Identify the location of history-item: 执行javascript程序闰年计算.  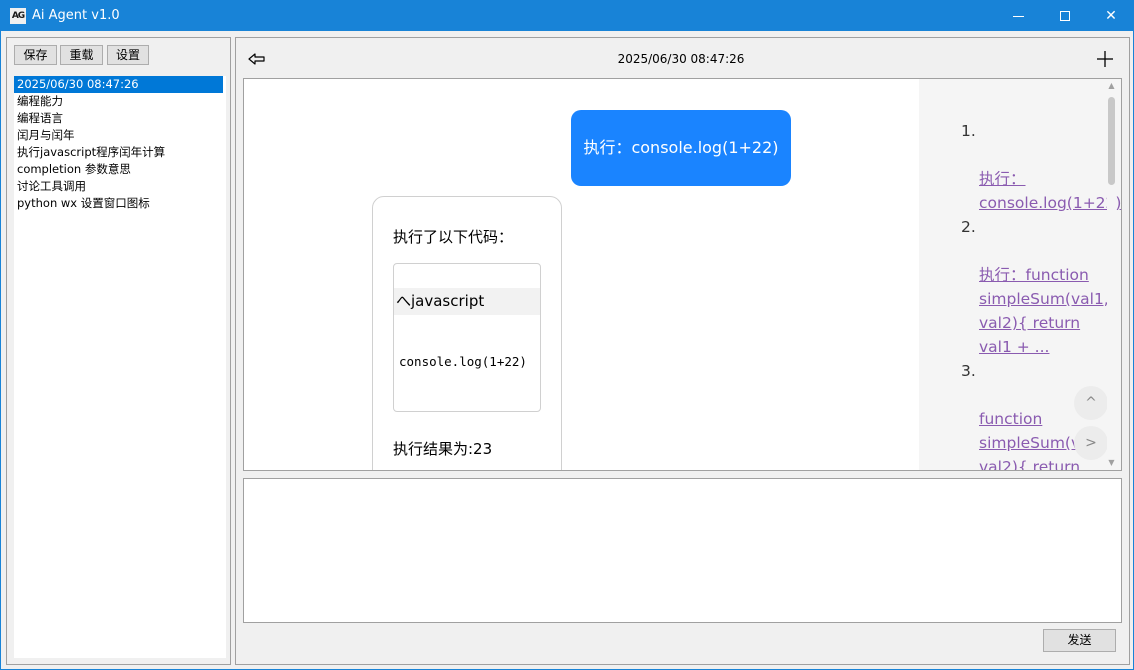
(118, 152).